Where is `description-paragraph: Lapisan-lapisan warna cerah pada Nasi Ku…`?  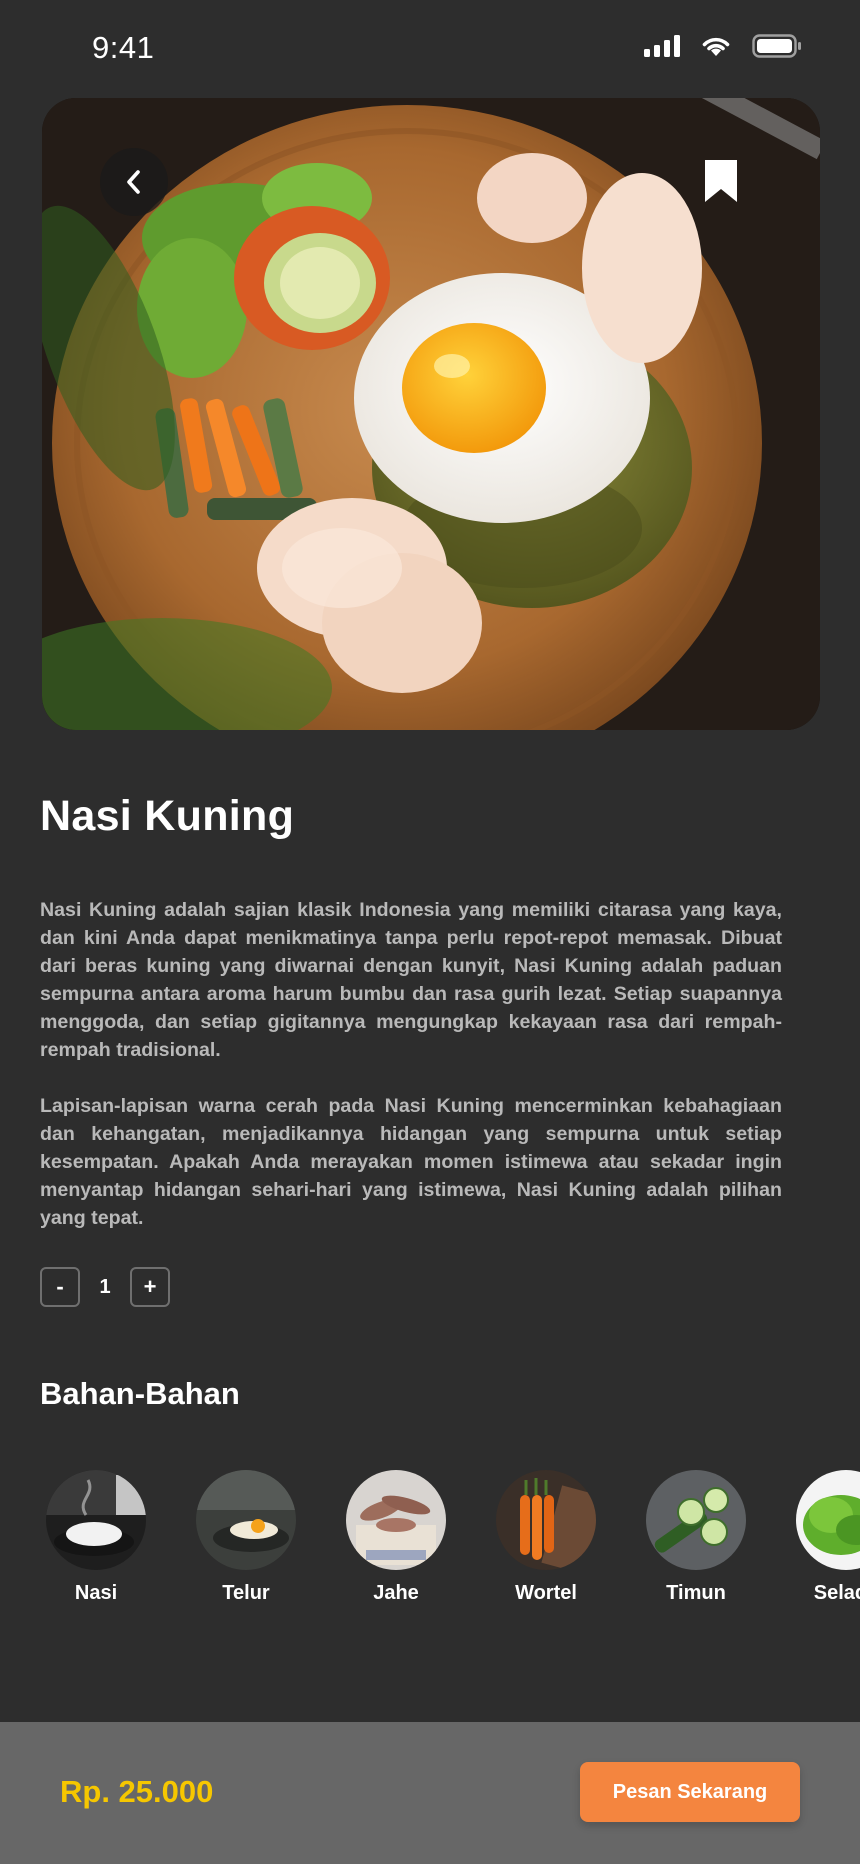 description-paragraph: Lapisan-lapisan warna cerah pada Nasi Ku… is located at coordinates (411, 1162).